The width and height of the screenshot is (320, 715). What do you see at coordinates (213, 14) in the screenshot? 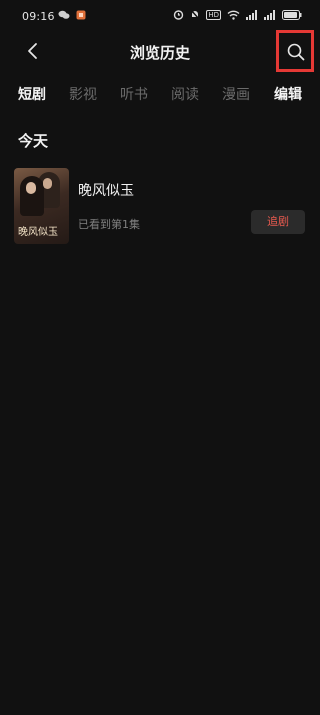
I see `hd-icon: HD` at bounding box center [213, 14].